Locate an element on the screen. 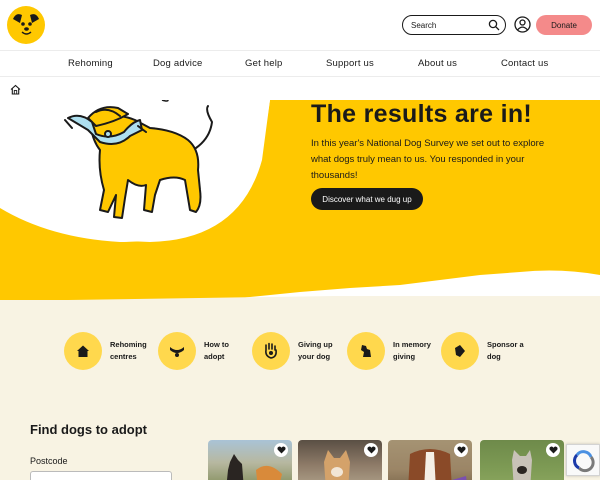  collar-icon is located at coordinates (177, 352).